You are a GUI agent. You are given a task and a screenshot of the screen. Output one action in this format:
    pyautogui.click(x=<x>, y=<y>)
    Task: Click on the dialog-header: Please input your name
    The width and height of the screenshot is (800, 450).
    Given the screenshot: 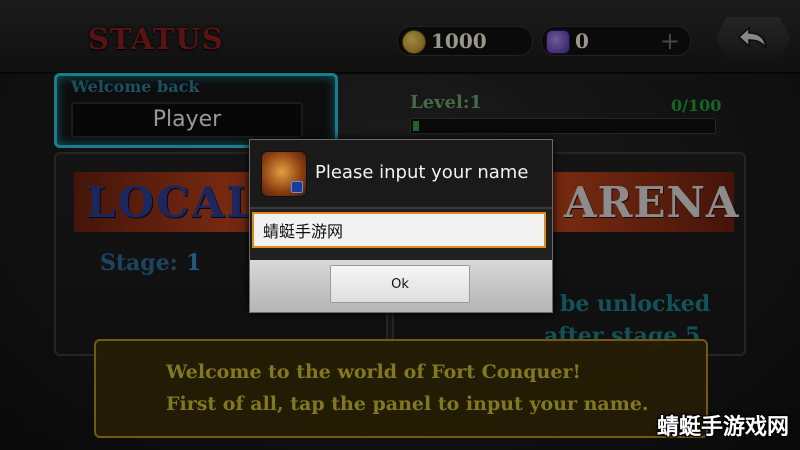 What is the action you would take?
    pyautogui.click(x=401, y=173)
    